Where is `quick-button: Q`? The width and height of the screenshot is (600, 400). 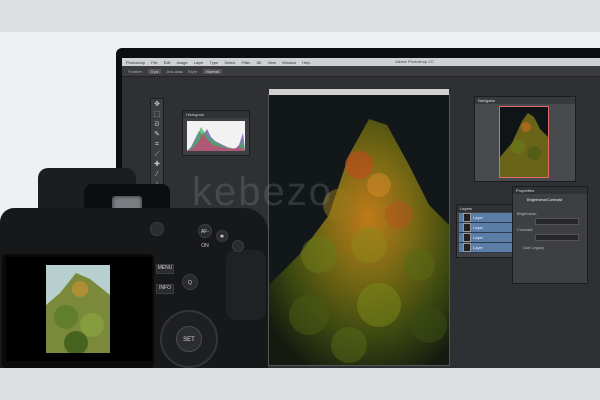 quick-button: Q is located at coordinates (190, 282).